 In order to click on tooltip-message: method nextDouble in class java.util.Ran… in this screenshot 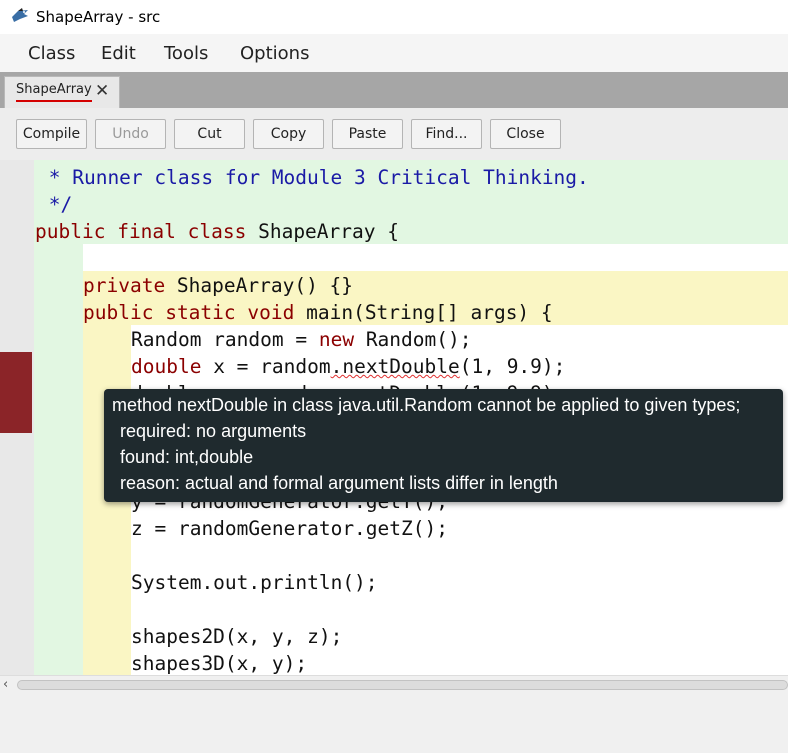, I will do `click(426, 405)`.